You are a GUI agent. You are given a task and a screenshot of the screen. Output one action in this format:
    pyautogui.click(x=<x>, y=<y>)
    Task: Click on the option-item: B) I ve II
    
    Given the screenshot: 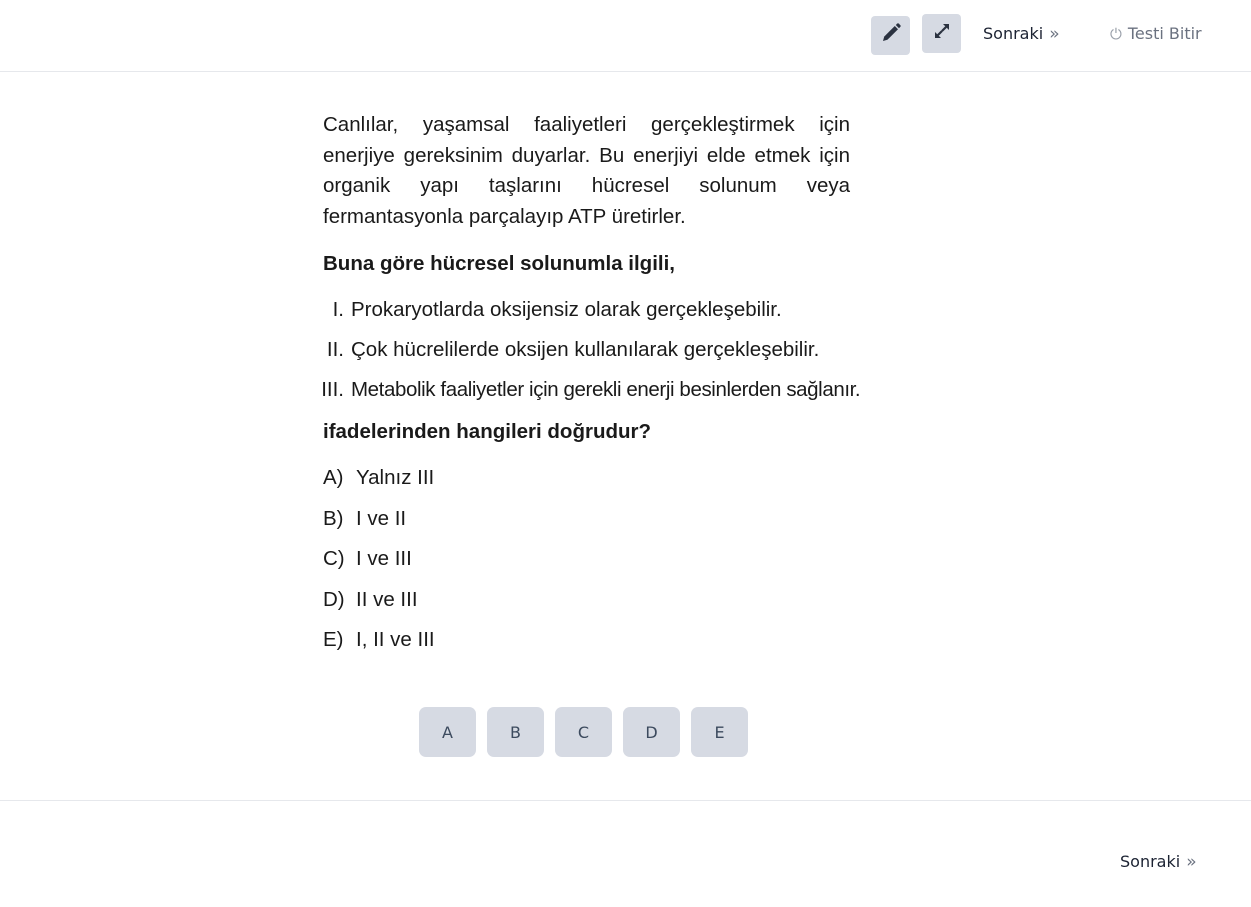 What is the action you would take?
    pyautogui.click(x=586, y=527)
    